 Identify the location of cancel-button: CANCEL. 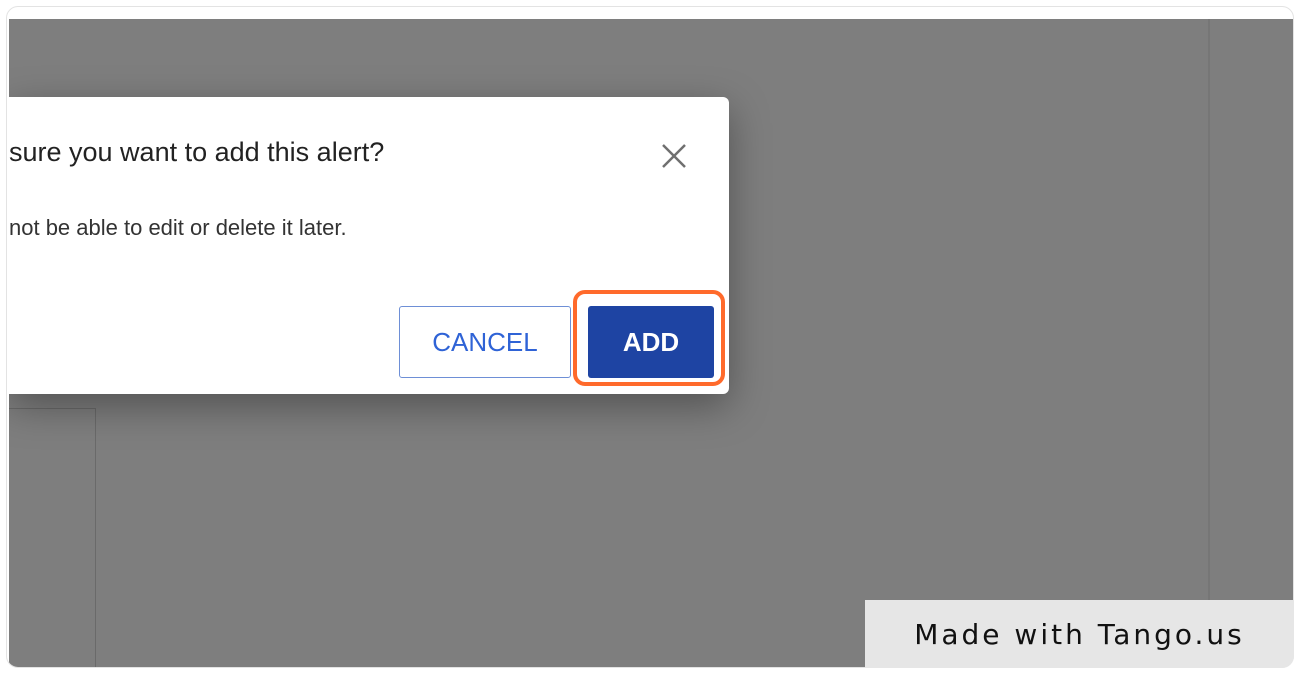
(485, 342).